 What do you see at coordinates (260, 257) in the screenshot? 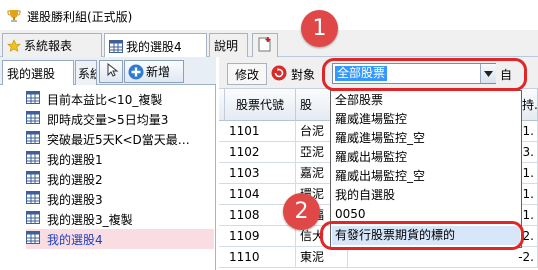
I see `cell-code: 1110` at bounding box center [260, 257].